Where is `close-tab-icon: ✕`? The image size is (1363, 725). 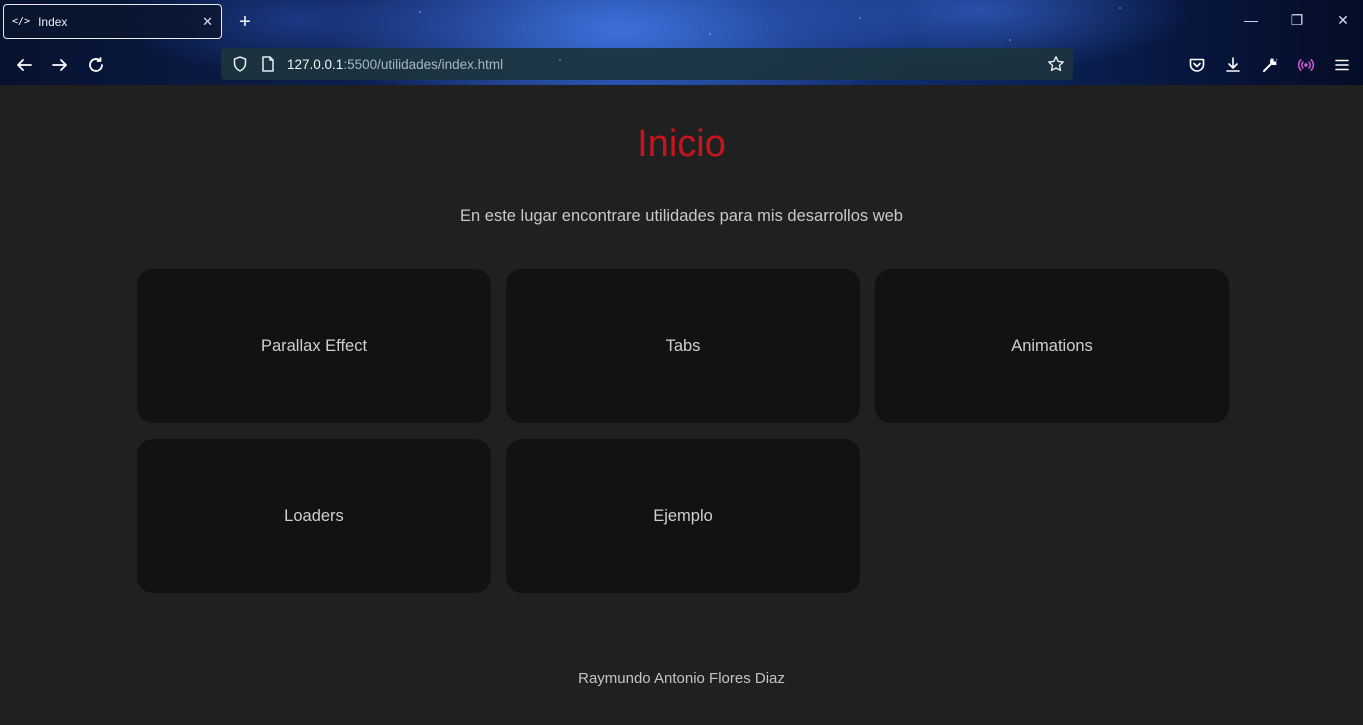 close-tab-icon: ✕ is located at coordinates (207, 22).